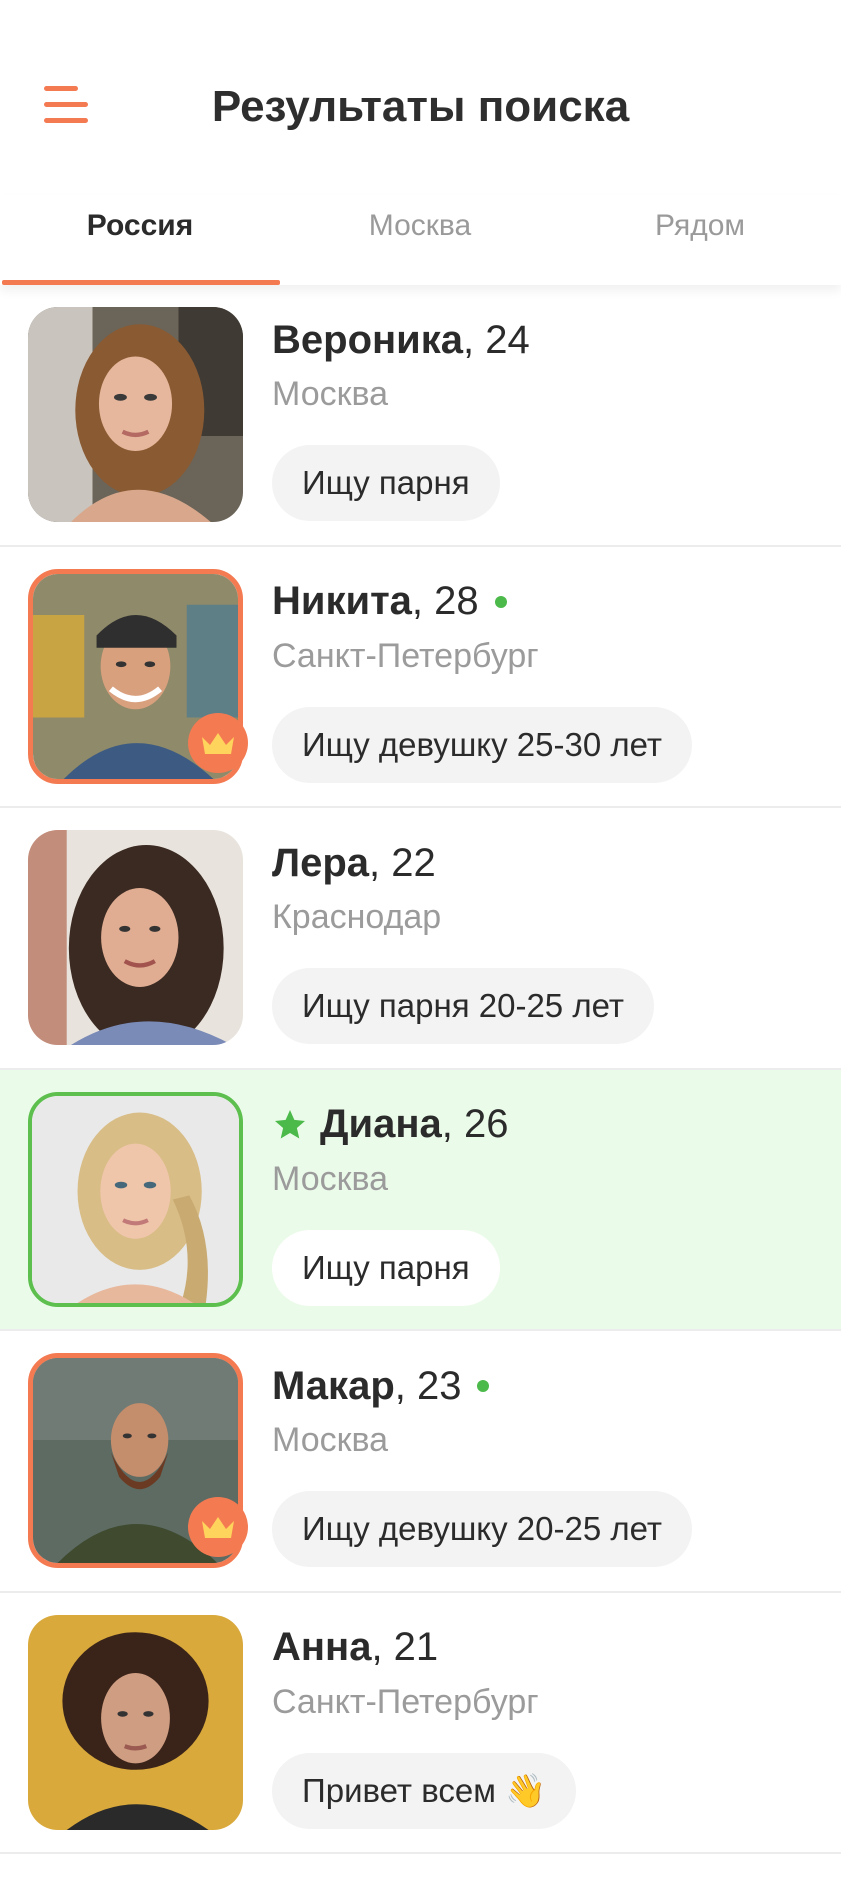  I want to click on profile-card: Анна, 21 Санкт-Петербург Привет всем 👋, so click(420, 1723).